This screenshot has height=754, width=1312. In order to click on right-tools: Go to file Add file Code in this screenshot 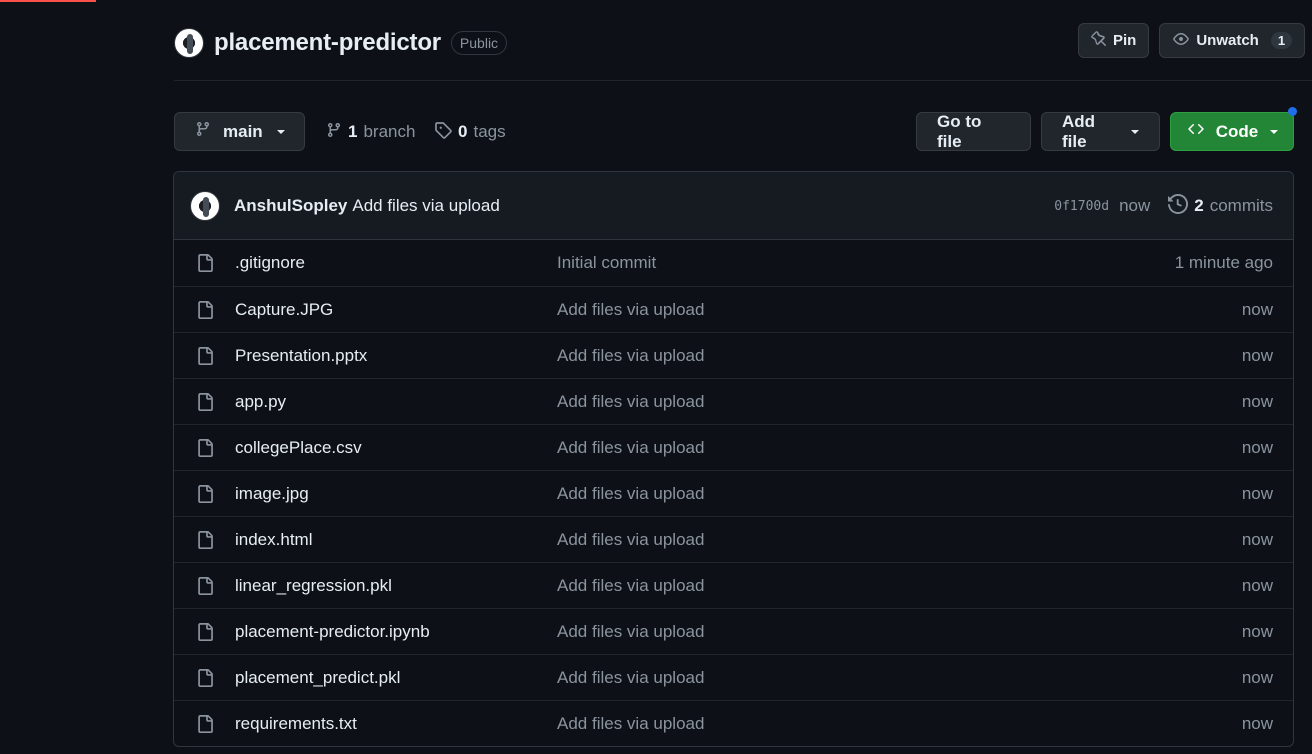, I will do `click(1106, 129)`.